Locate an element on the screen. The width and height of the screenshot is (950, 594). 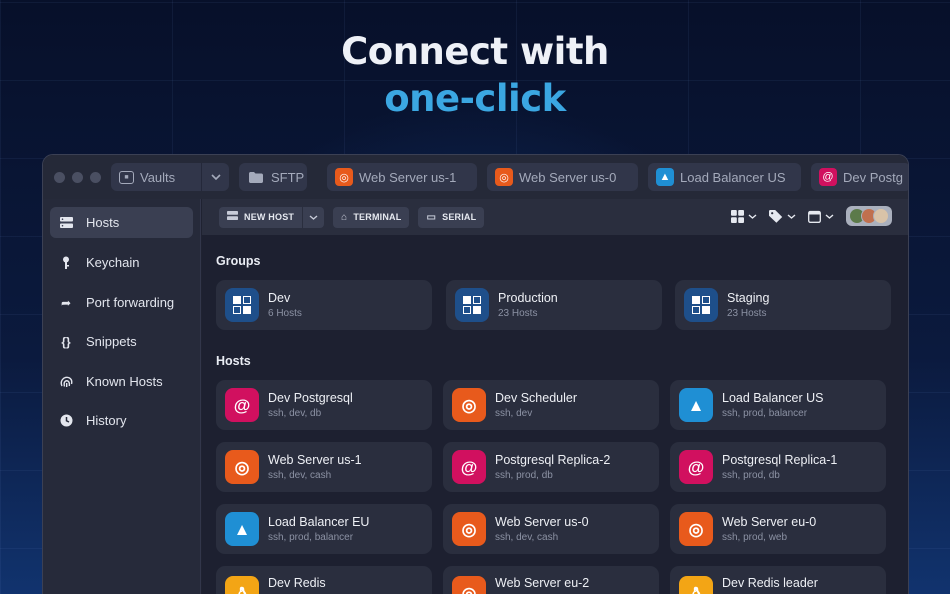
tab-dev-postgresql: @ Dev Postg is located at coordinates (859, 177).